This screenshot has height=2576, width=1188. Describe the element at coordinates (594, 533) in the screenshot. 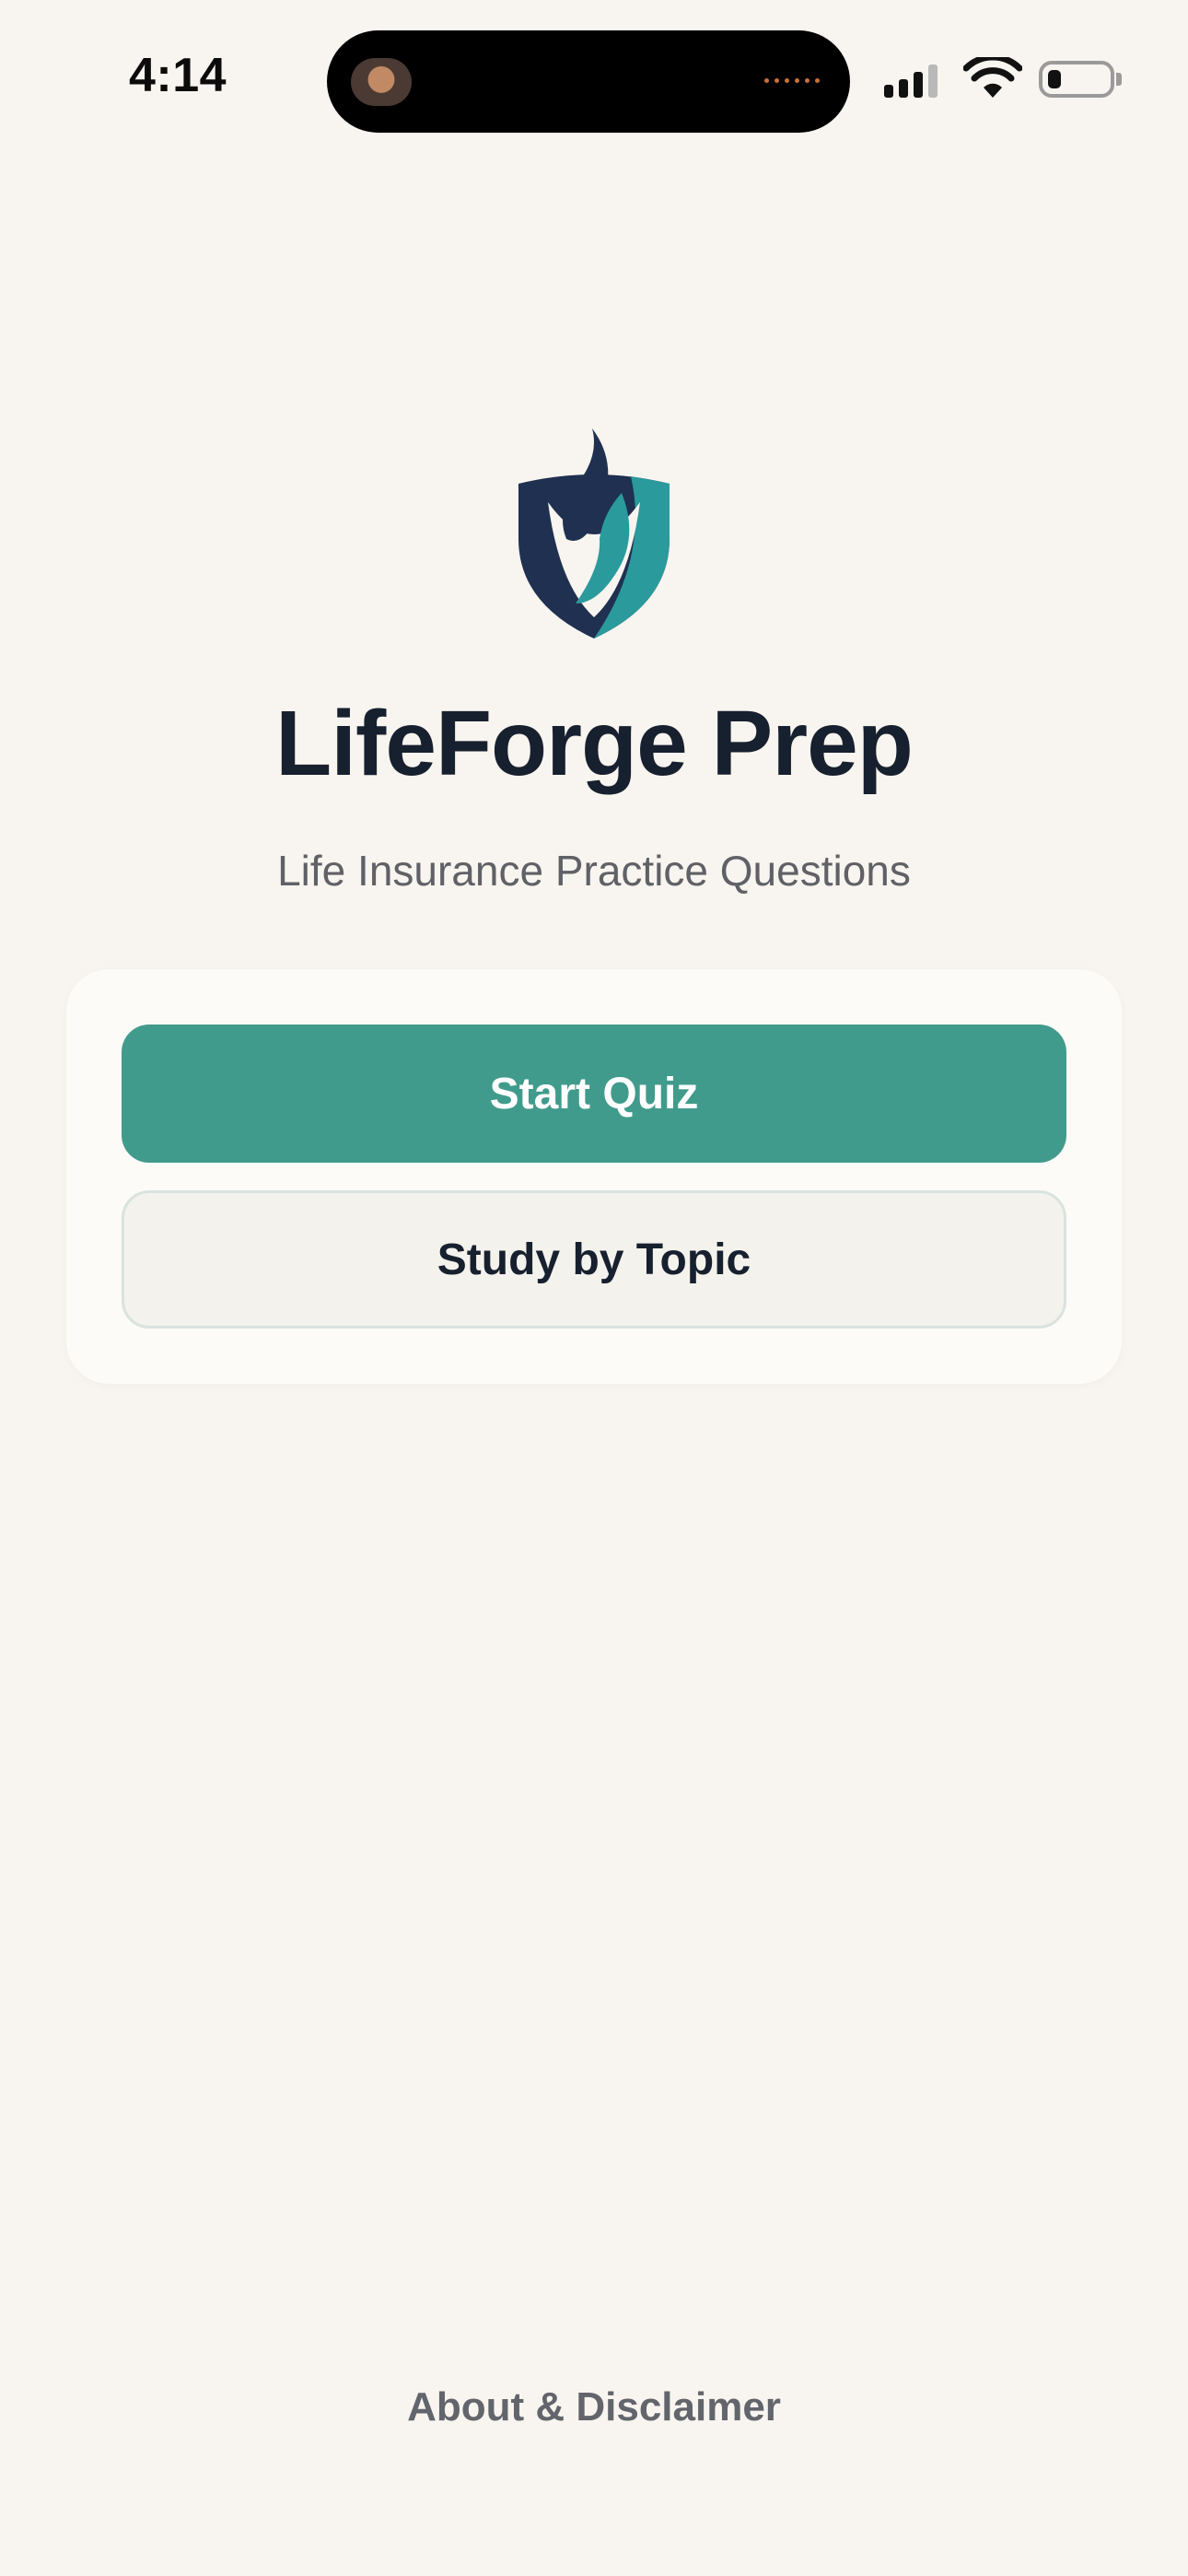

I see `shield-flame-icon` at that location.